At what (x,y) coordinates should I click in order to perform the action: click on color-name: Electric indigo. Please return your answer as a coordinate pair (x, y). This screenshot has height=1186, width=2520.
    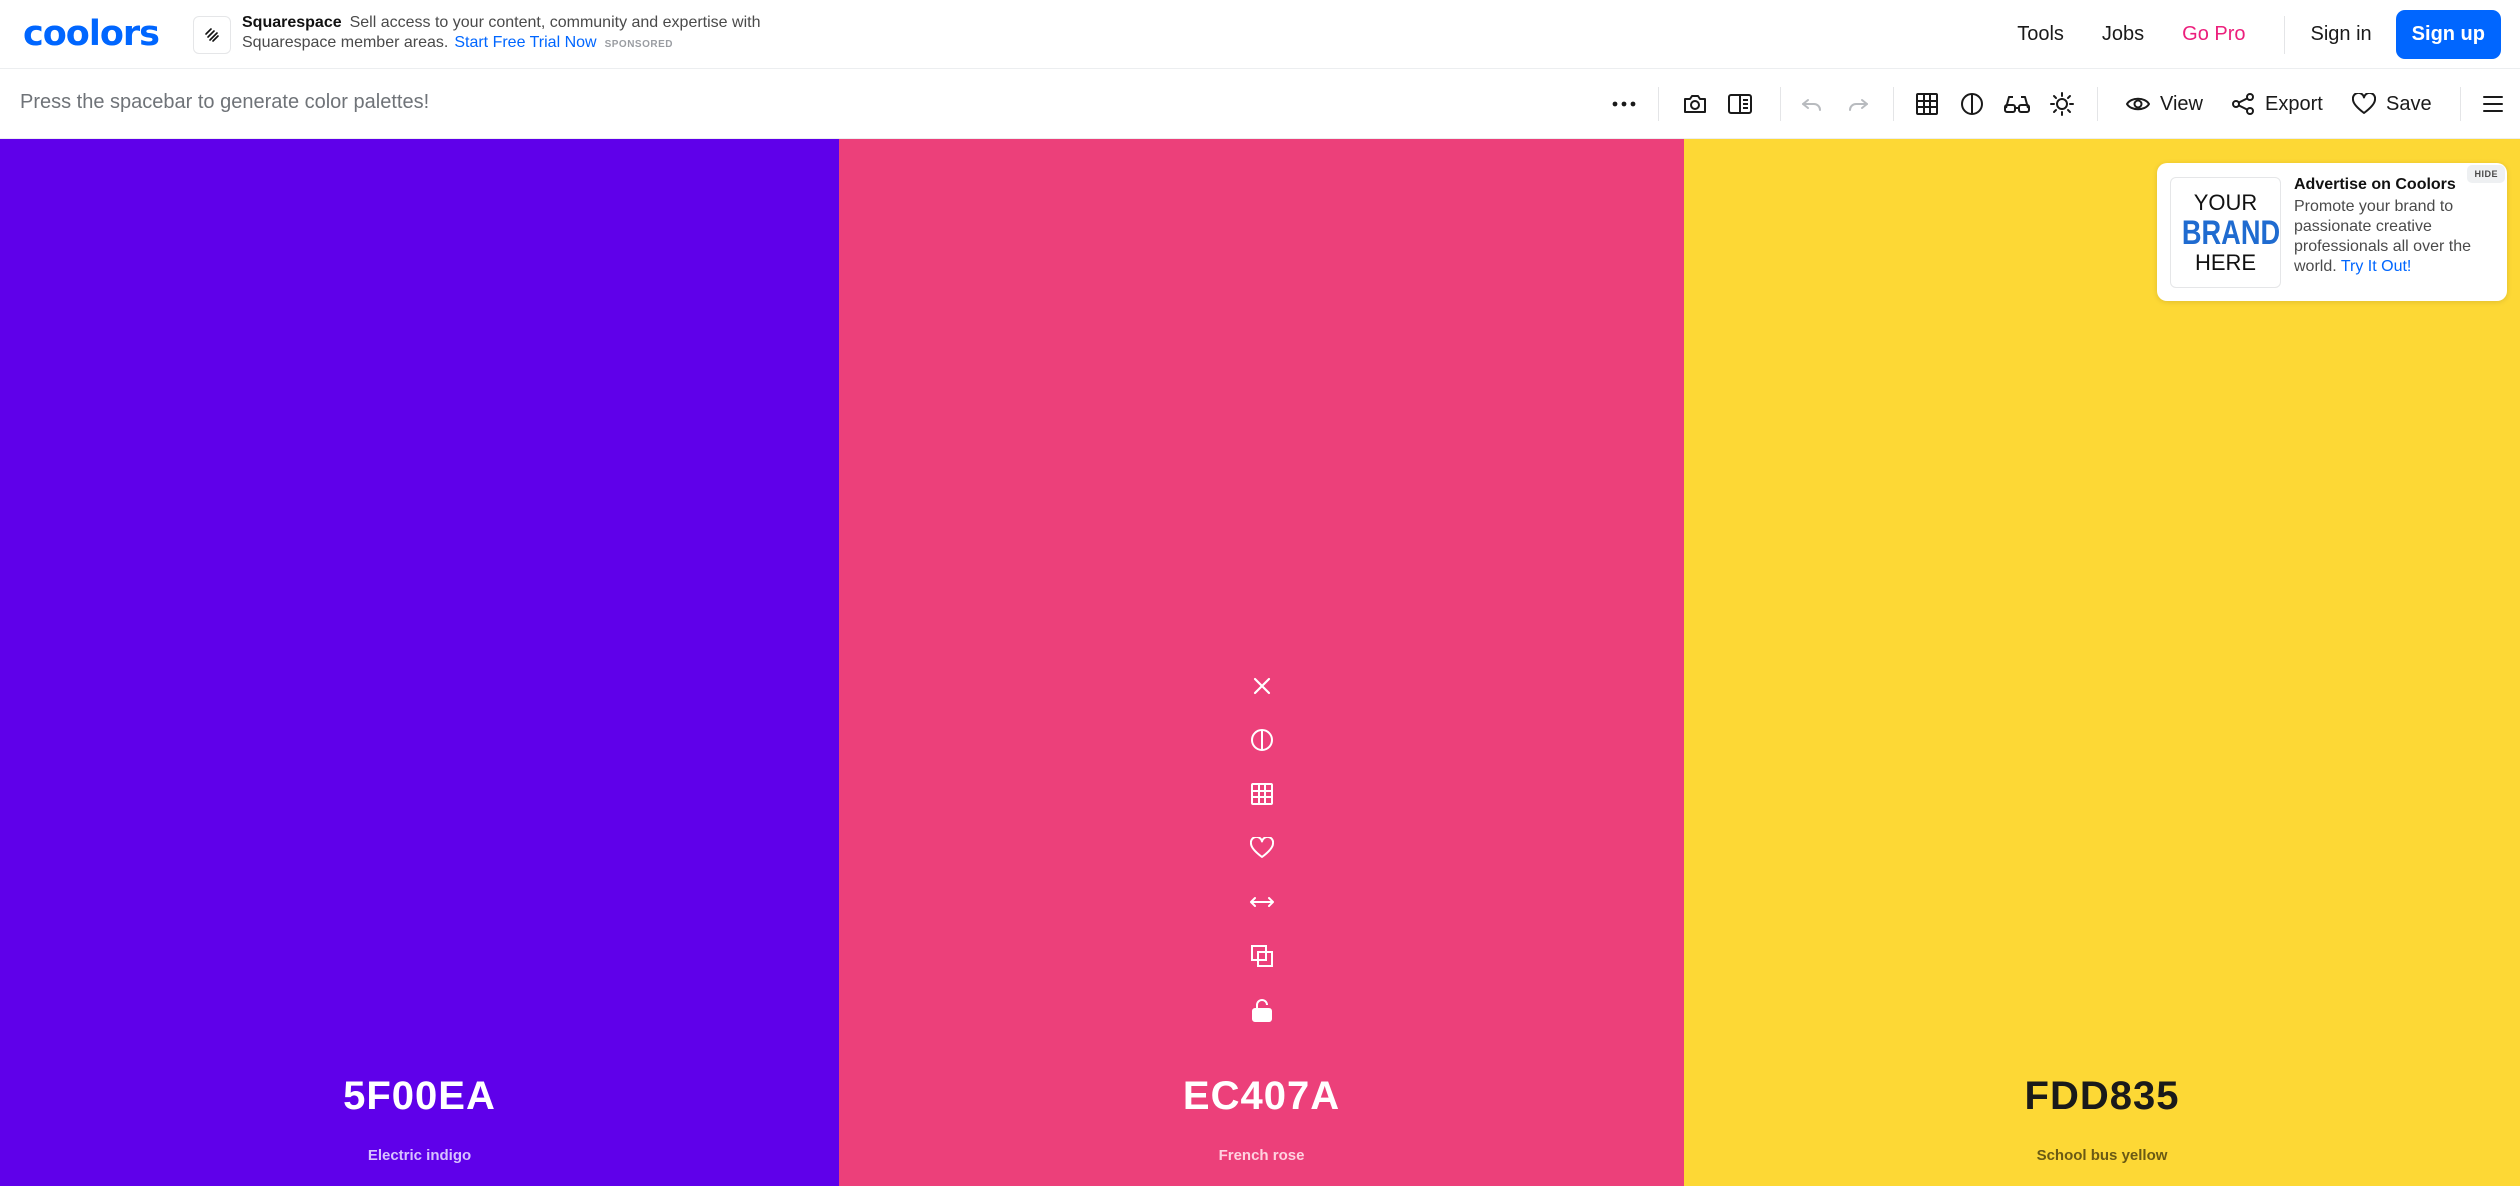
    Looking at the image, I should click on (419, 1155).